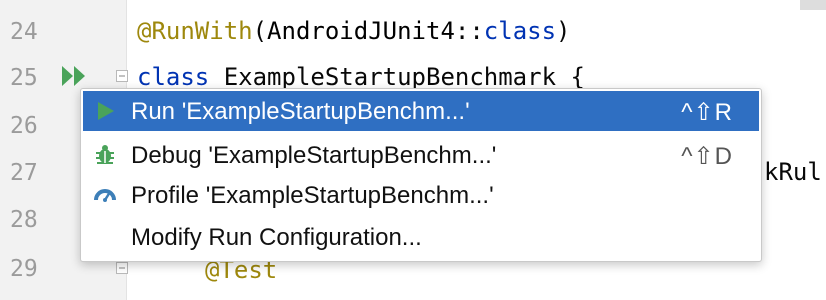 The width and height of the screenshot is (826, 300). I want to click on line-number: 29, so click(24, 269).